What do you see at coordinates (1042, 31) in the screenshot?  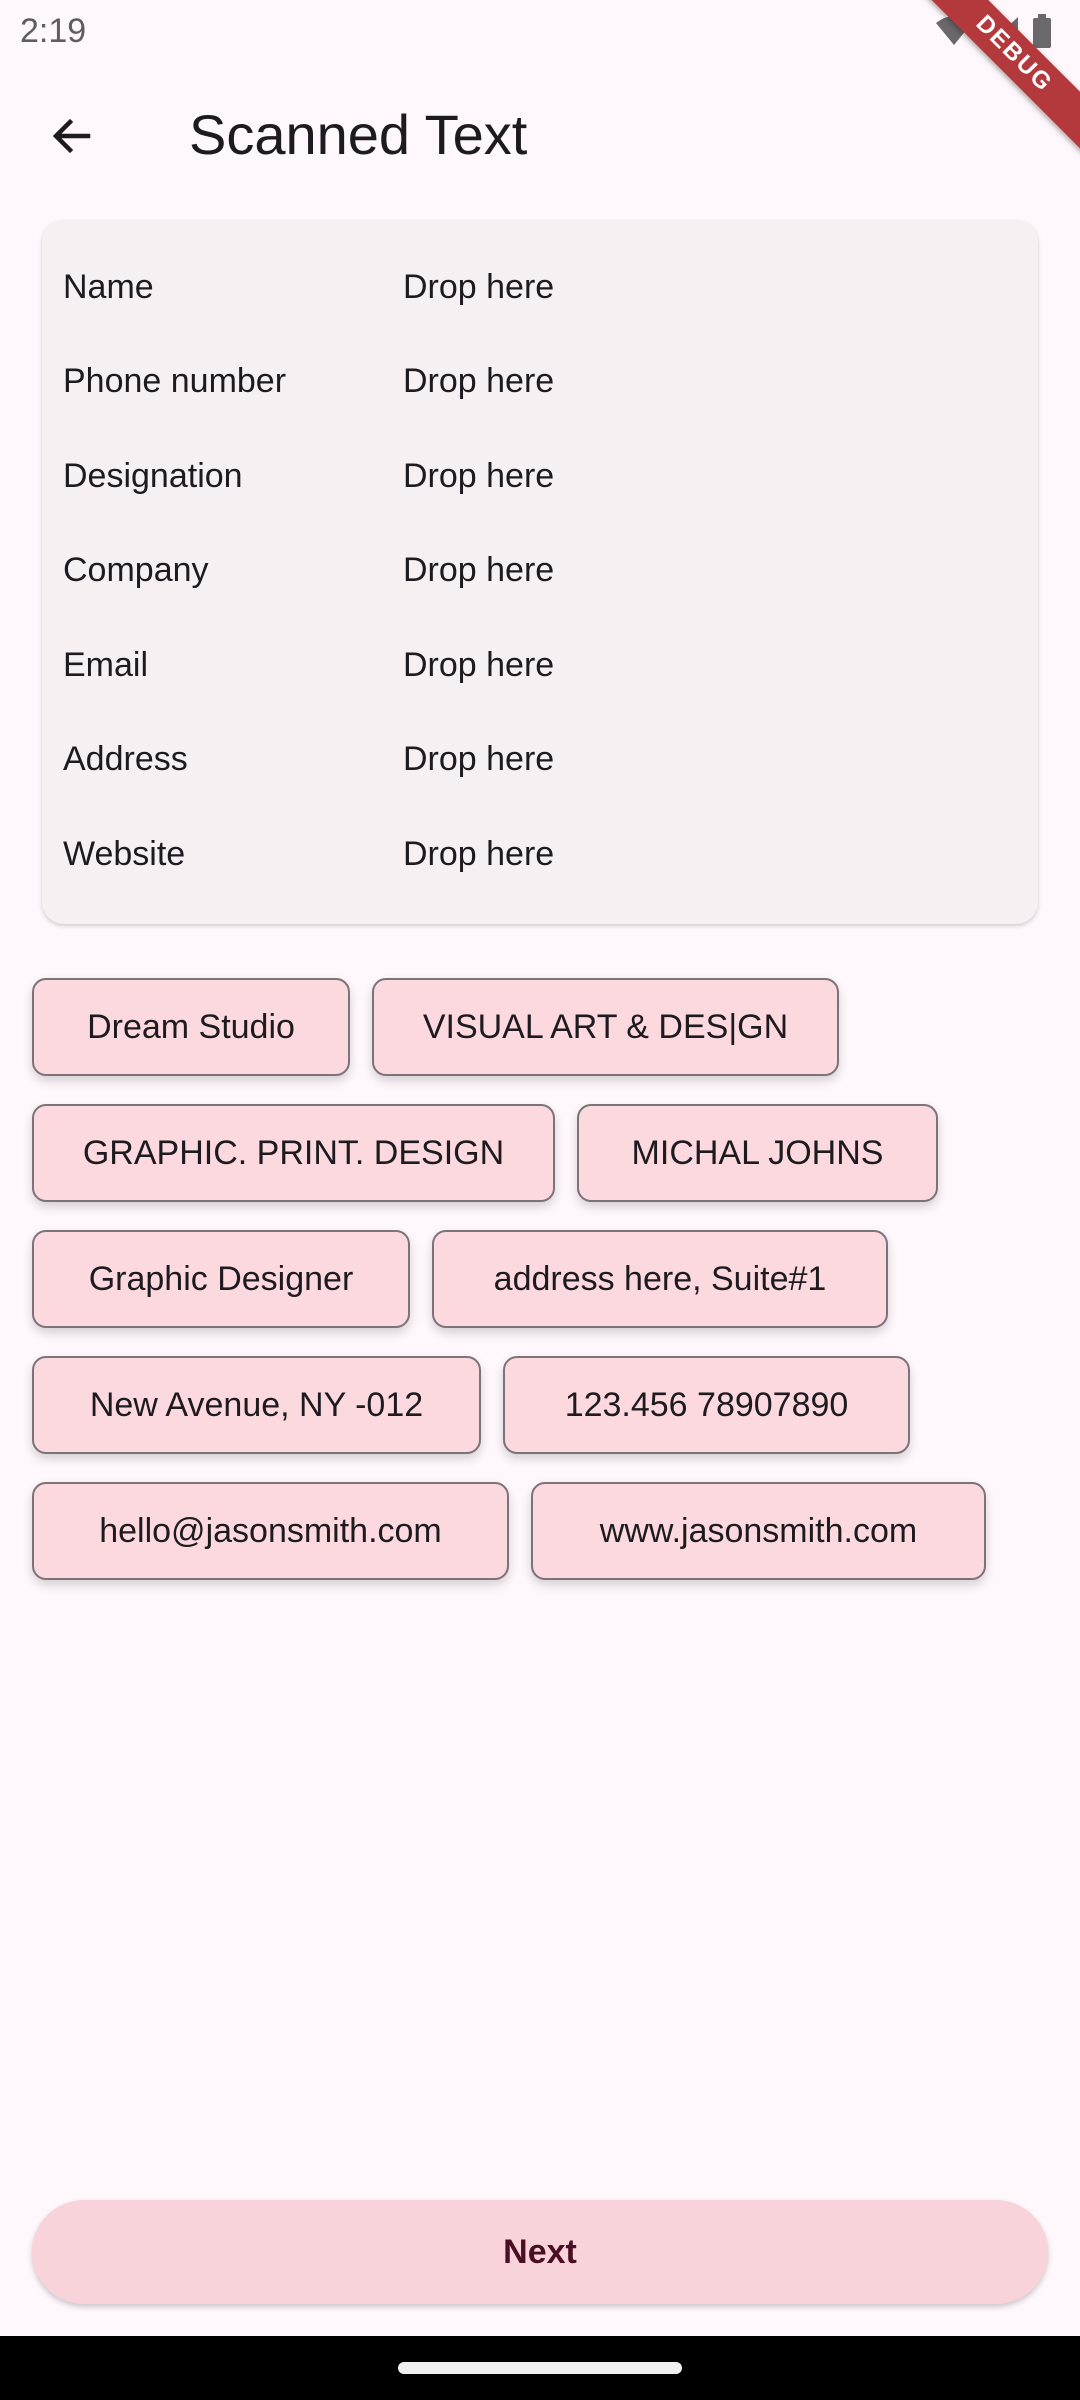 I see `battery-icon` at bounding box center [1042, 31].